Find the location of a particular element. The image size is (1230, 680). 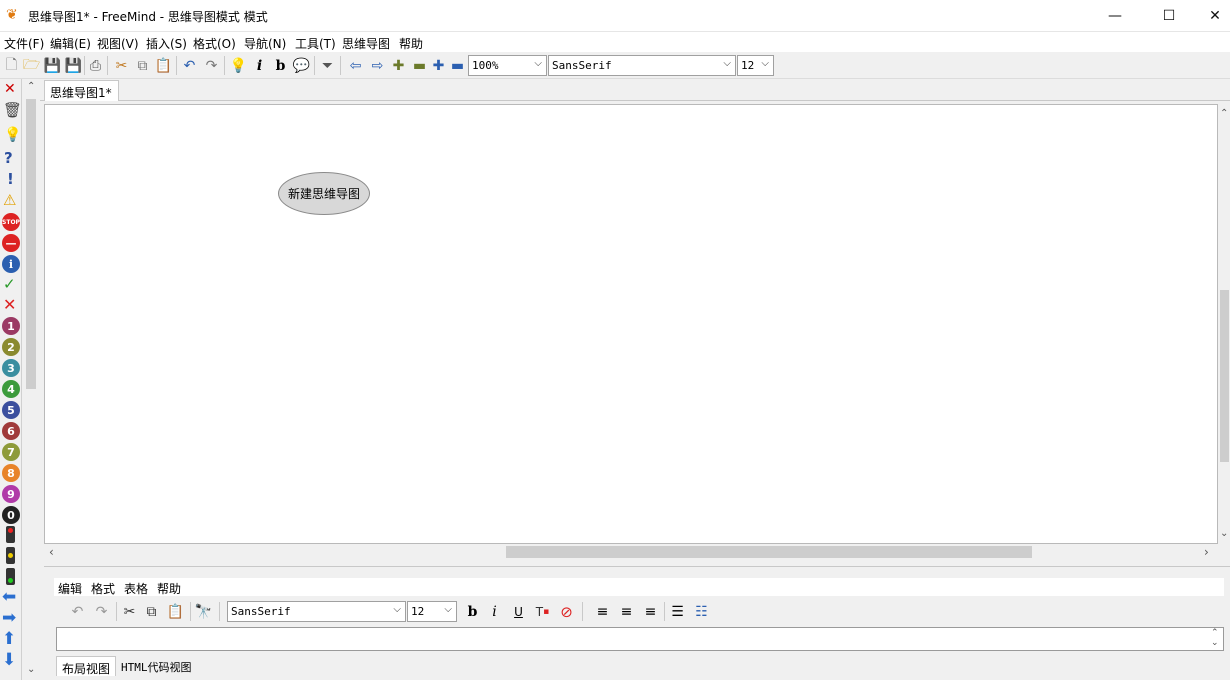

menu-view: 视图(V) is located at coordinates (118, 43).